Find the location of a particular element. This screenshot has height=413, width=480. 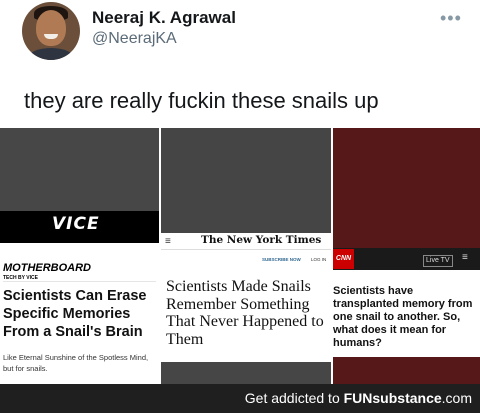

section-label: MOTHERBOARD is located at coordinates (47, 268).